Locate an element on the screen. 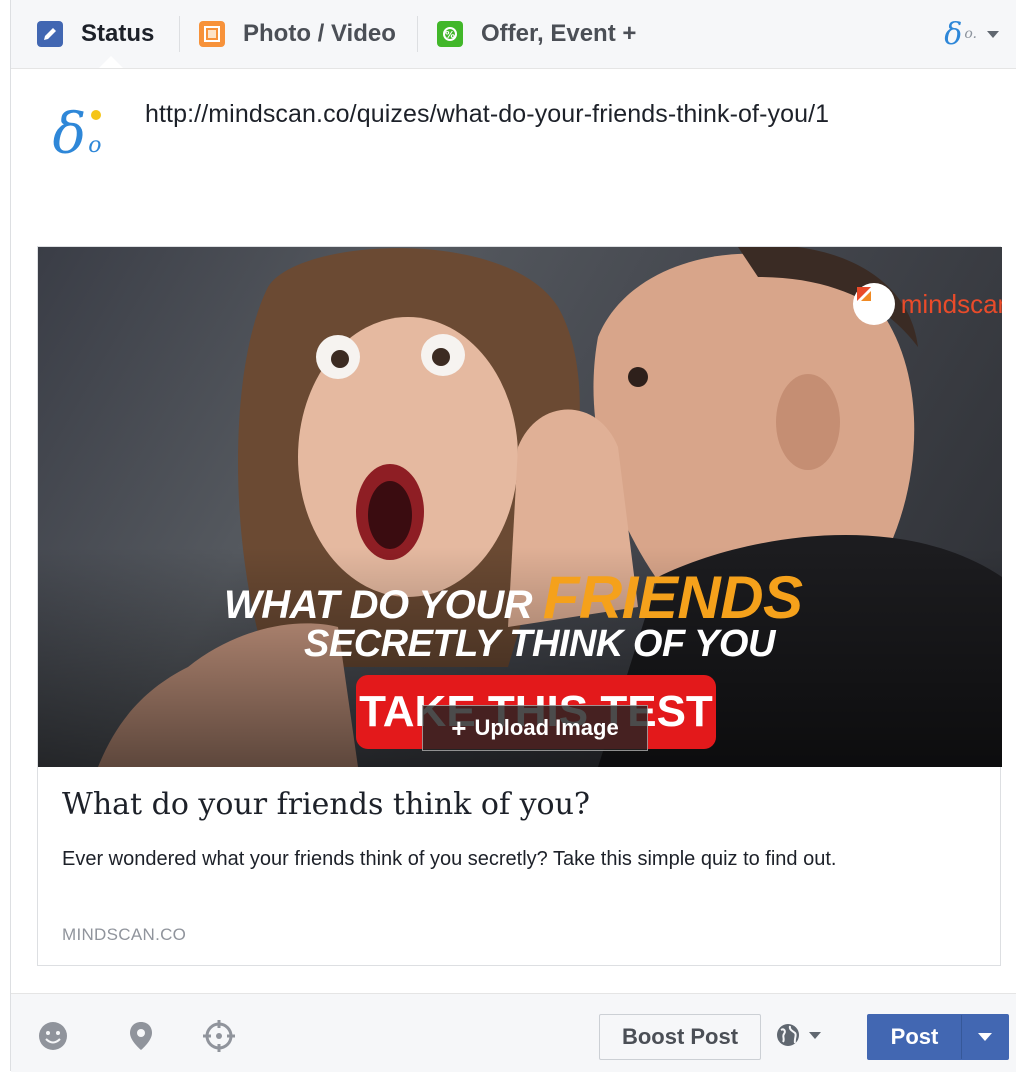  target-icon is located at coordinates (219, 1036).